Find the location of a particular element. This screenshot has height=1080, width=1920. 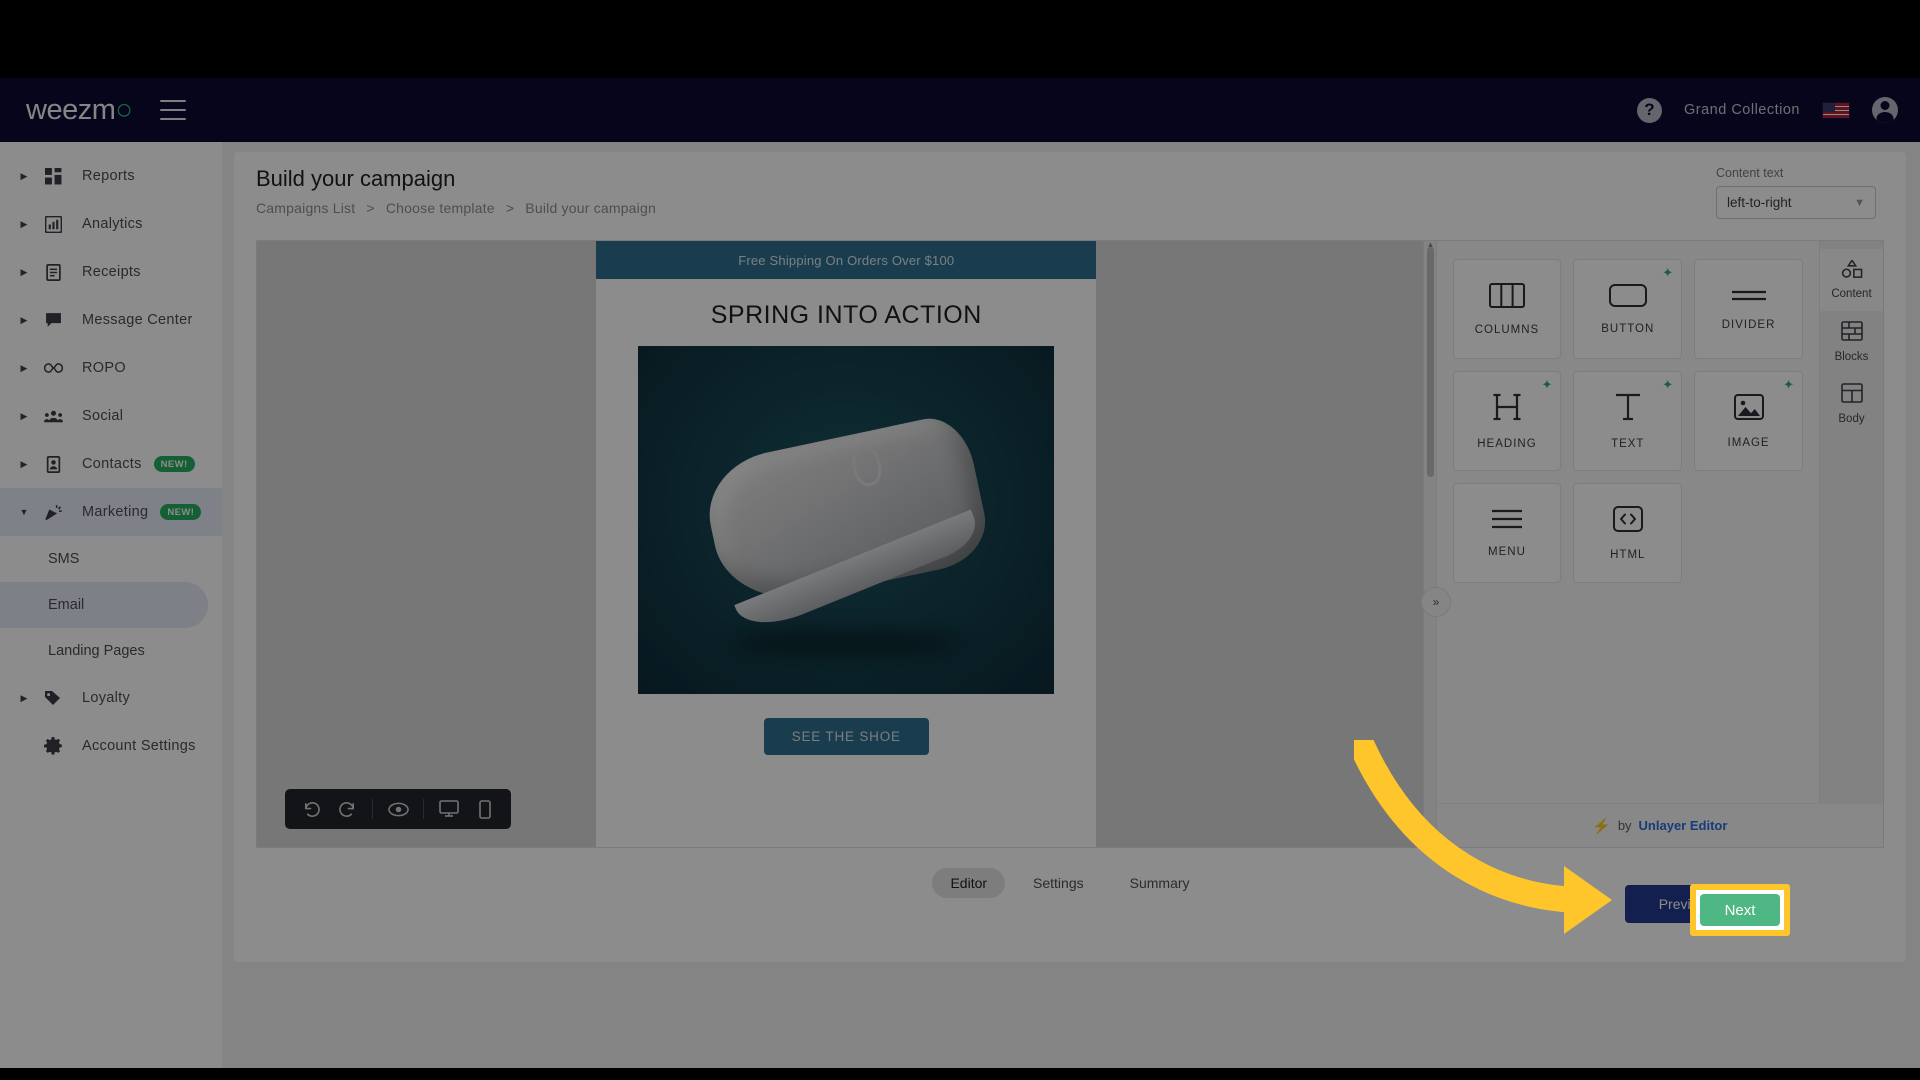

tab-settings: Settings is located at coordinates (1058, 883).